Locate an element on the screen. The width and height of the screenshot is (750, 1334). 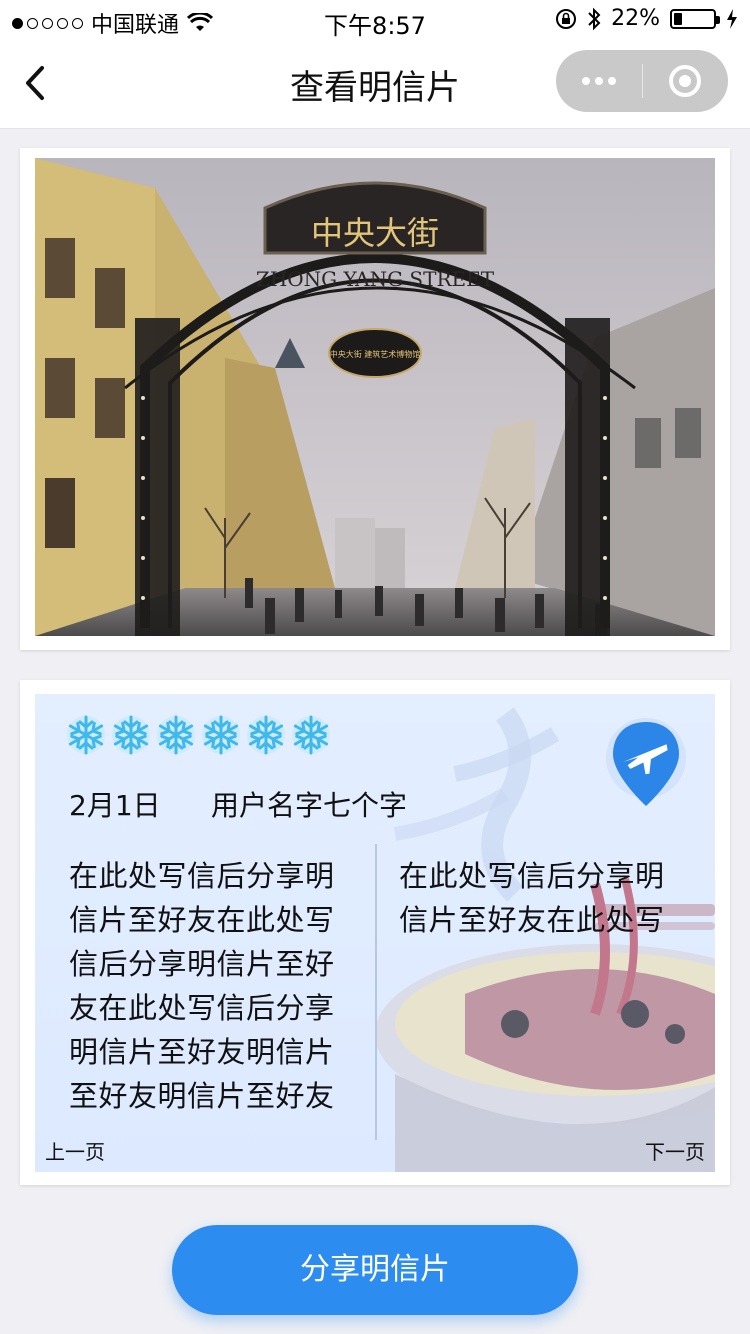
mini-program-capsule is located at coordinates (642, 81).